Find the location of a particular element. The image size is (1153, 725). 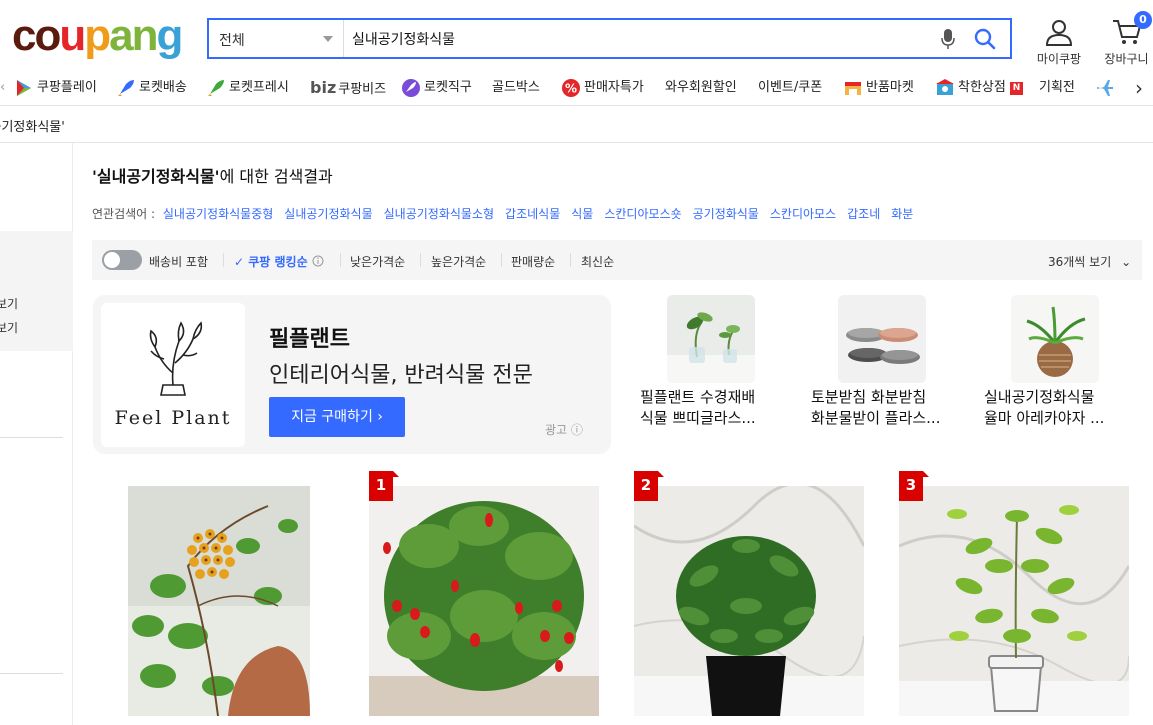

chevron-down-icon: ⌄ is located at coordinates (1126, 262).